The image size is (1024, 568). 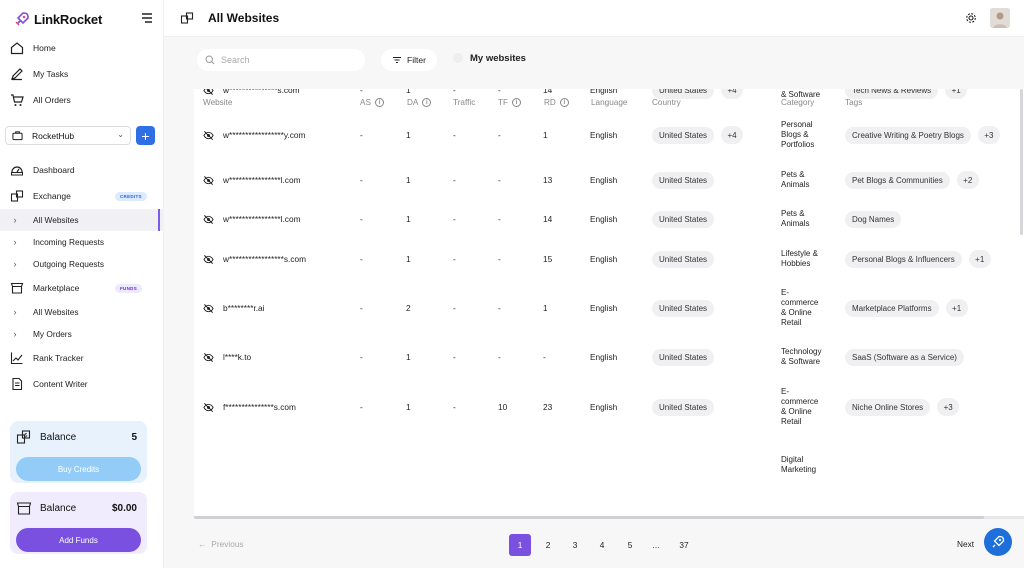 What do you see at coordinates (807, 465) in the screenshot?
I see `category-text: Digital Marketing` at bounding box center [807, 465].